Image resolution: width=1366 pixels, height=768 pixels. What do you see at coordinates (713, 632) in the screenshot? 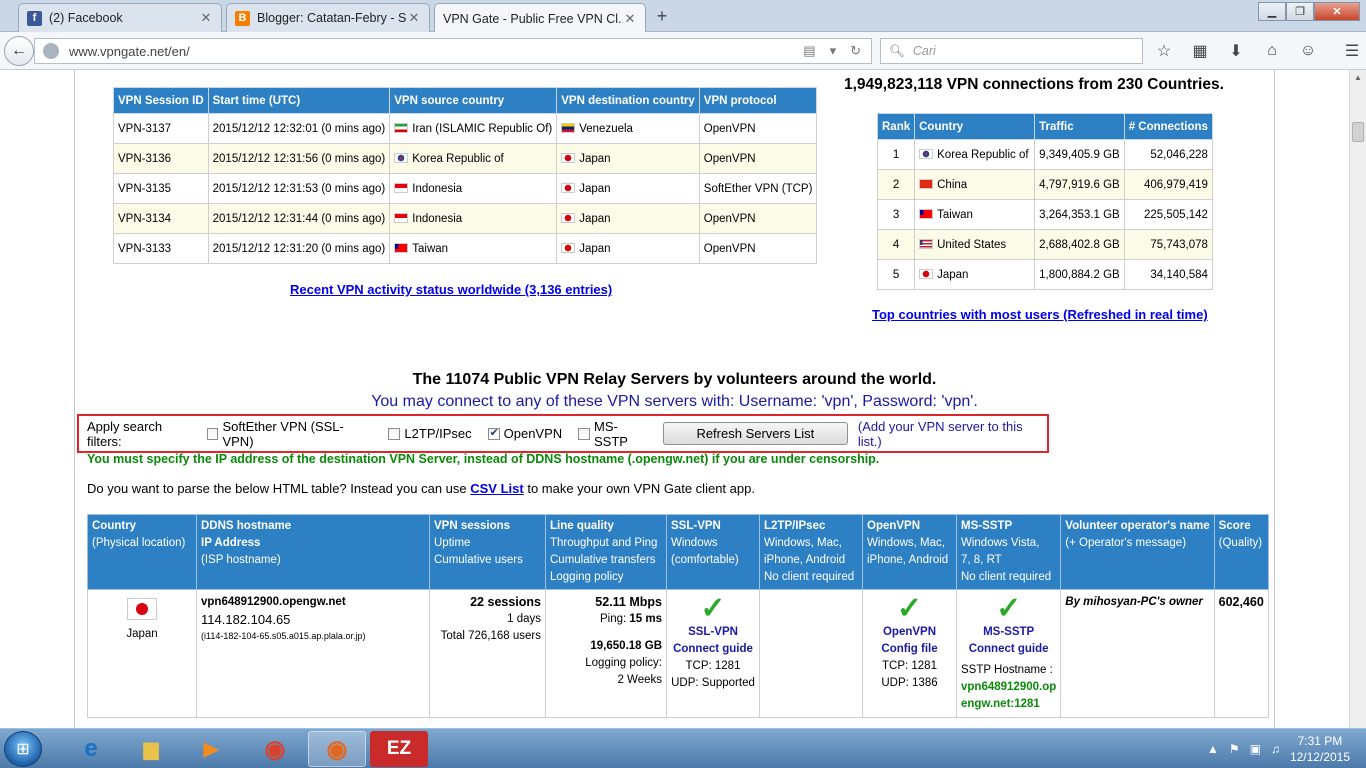
I see `sslvpn-link: SSL-VPN` at bounding box center [713, 632].